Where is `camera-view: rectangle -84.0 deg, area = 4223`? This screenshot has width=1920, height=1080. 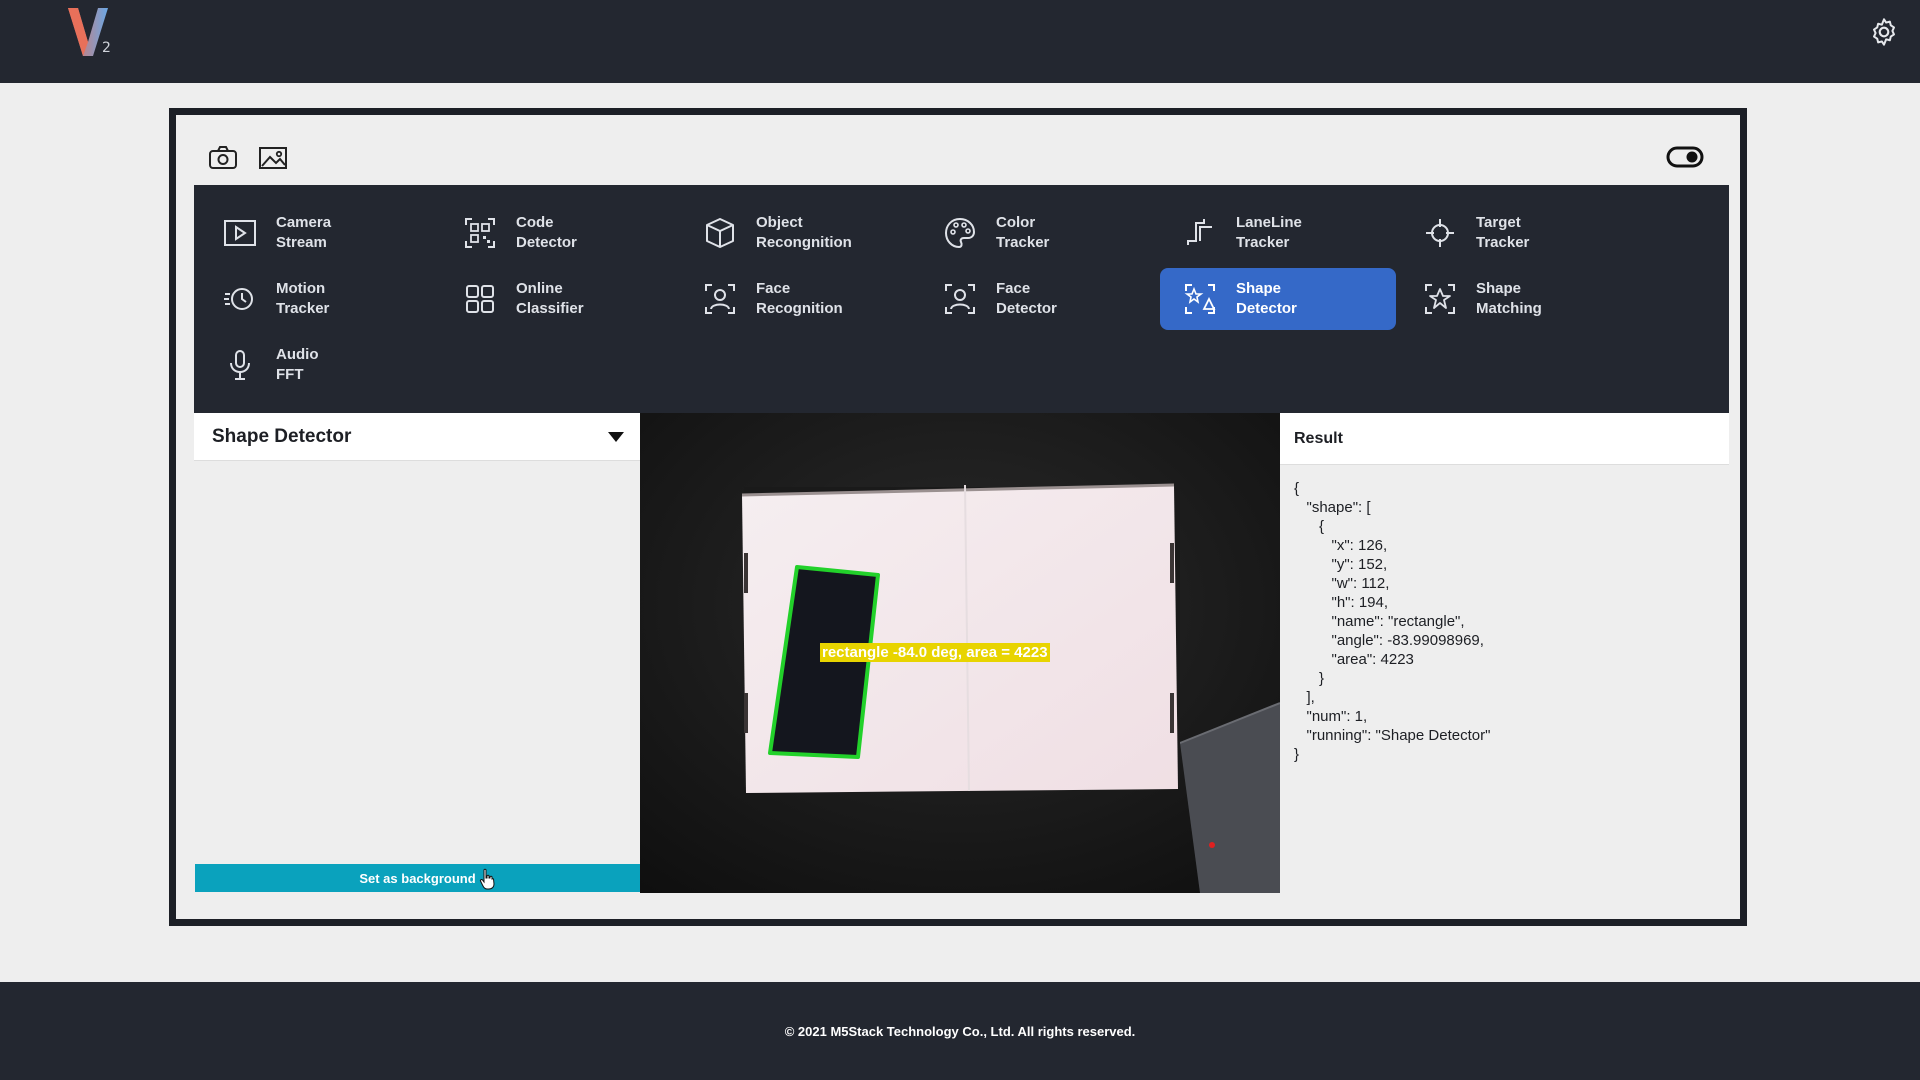
camera-view: rectangle -84.0 deg, area = 4223 is located at coordinates (960, 653).